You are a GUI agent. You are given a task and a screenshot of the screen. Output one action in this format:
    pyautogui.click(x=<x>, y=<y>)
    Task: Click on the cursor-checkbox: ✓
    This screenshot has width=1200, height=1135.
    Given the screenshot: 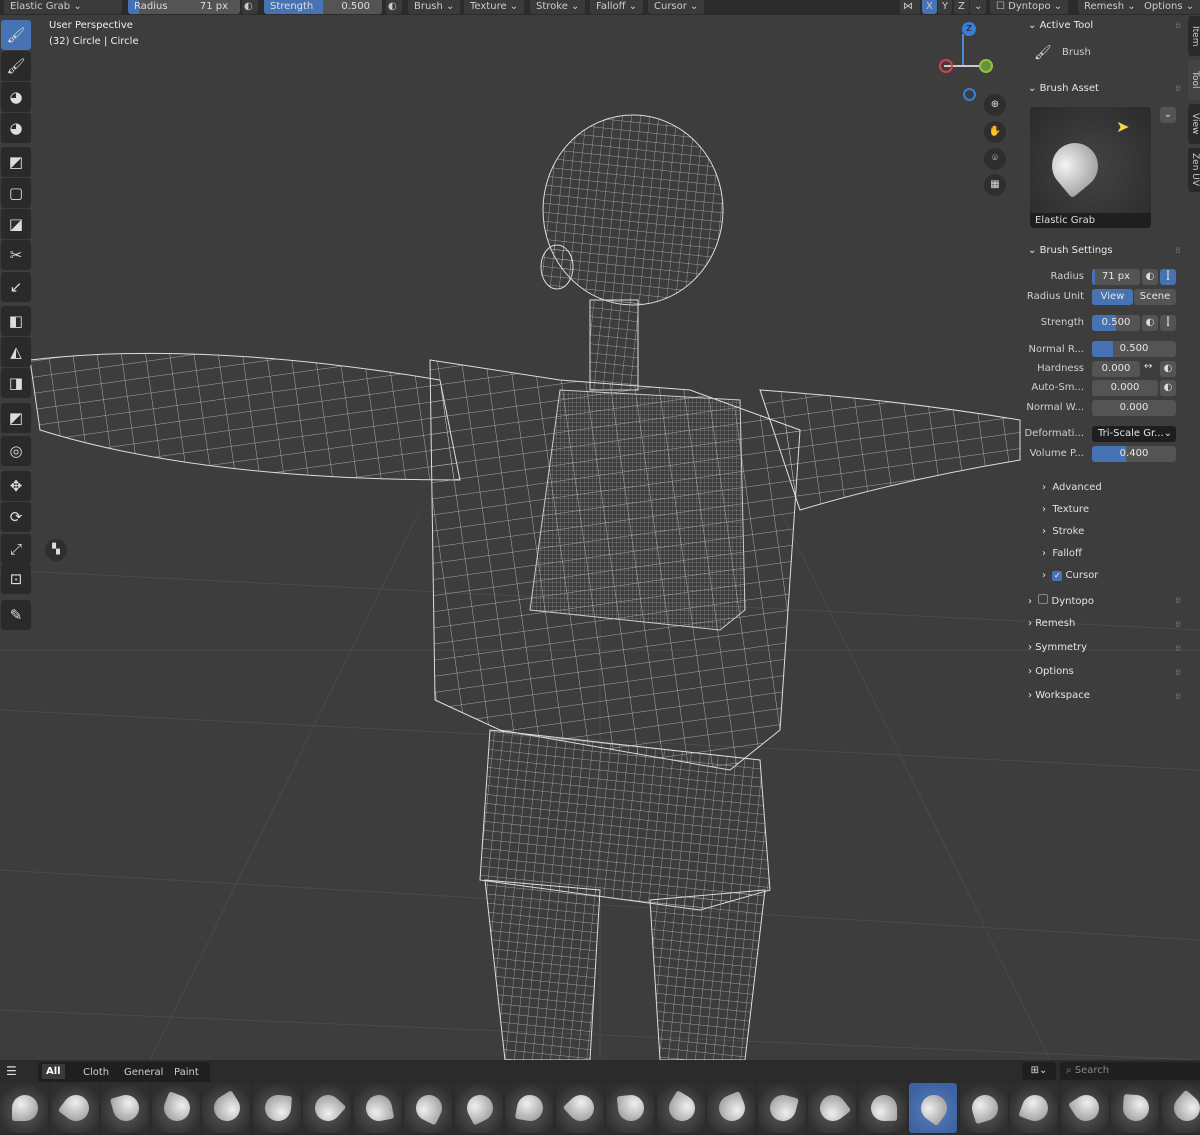 What is the action you would take?
    pyautogui.click(x=1057, y=576)
    